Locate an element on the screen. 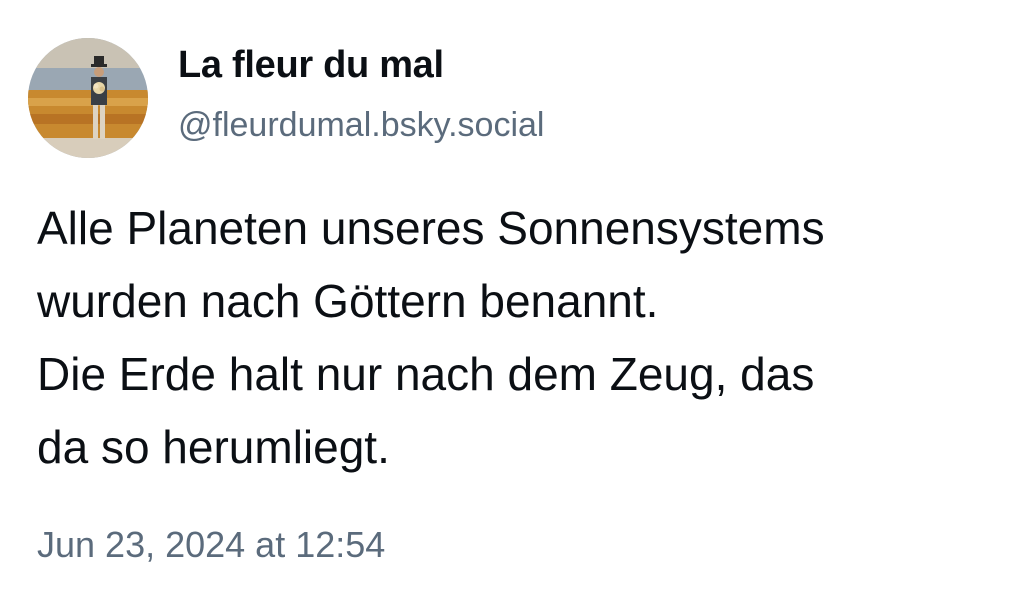 The image size is (1024, 602). avatar is located at coordinates (88, 98).